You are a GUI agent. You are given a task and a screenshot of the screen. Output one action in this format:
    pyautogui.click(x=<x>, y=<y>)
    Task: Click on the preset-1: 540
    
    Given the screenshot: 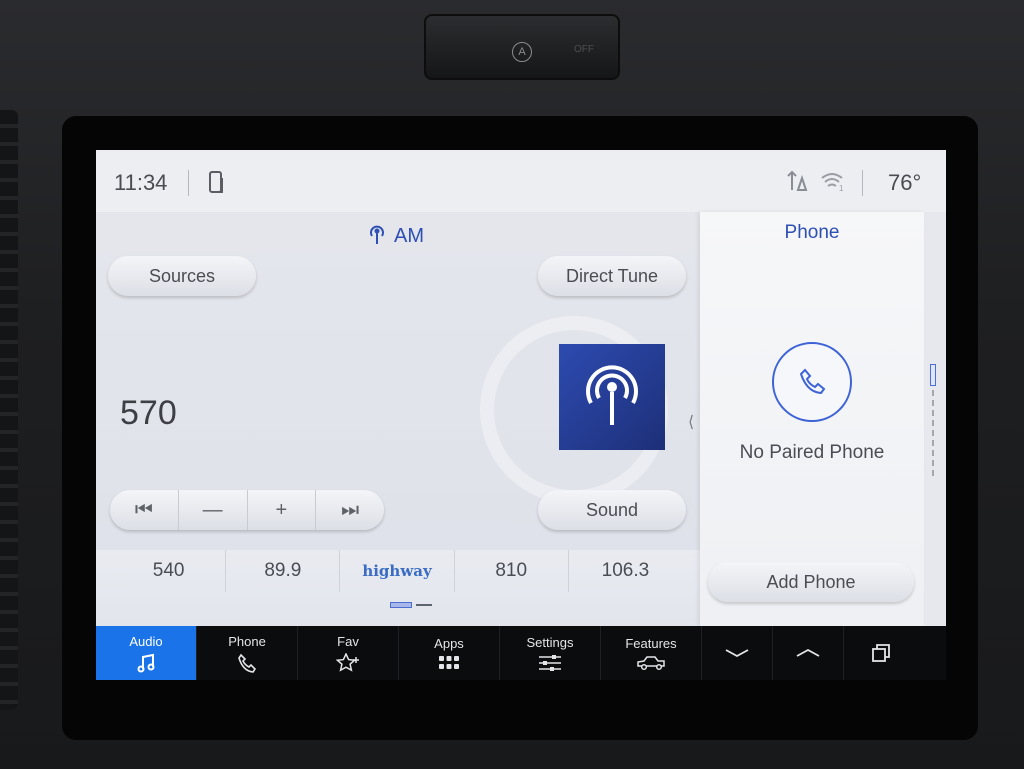 What is the action you would take?
    pyautogui.click(x=169, y=571)
    